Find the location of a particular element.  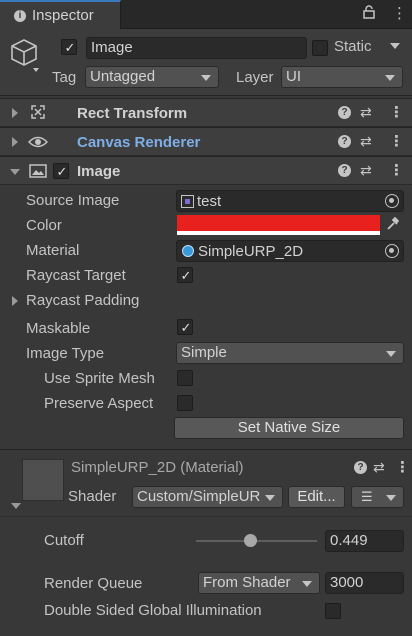

double-sided-gi-checkbox is located at coordinates (333, 611).